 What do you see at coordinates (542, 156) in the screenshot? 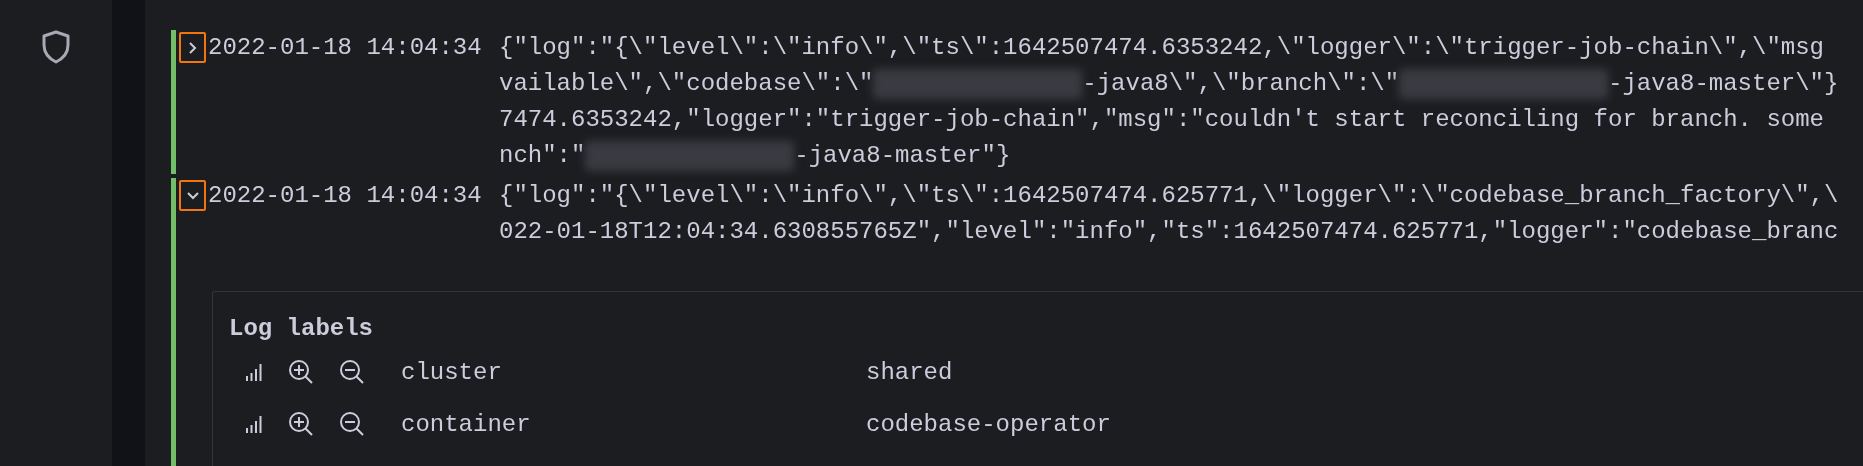
I see `log-message: nch":"` at bounding box center [542, 156].